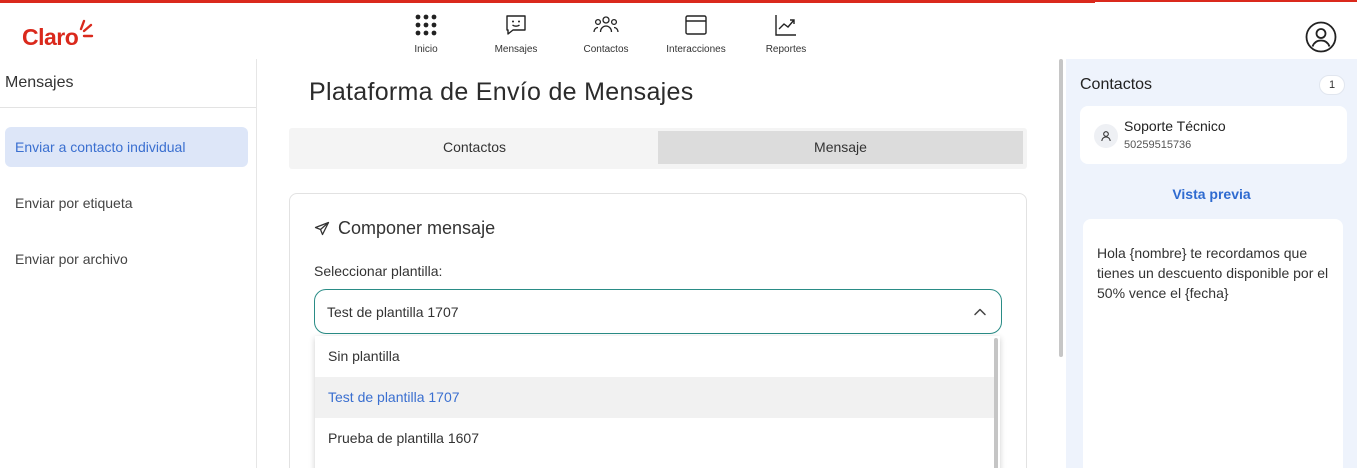 The height and width of the screenshot is (468, 1357). I want to click on nav-item-reportes: Reportes, so click(786, 35).